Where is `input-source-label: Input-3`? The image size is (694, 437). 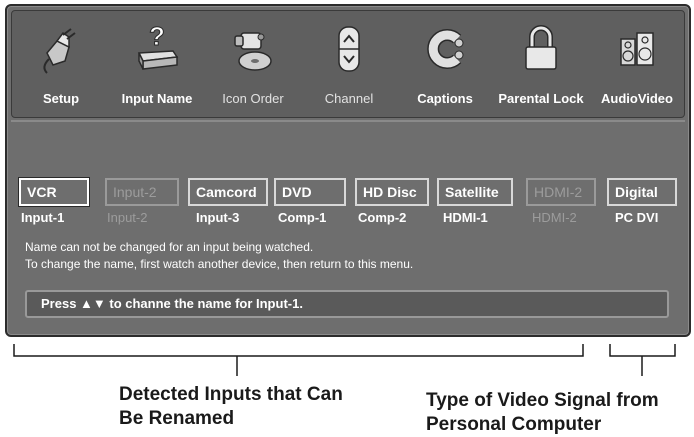
input-source-label: Input-3 is located at coordinates (218, 217).